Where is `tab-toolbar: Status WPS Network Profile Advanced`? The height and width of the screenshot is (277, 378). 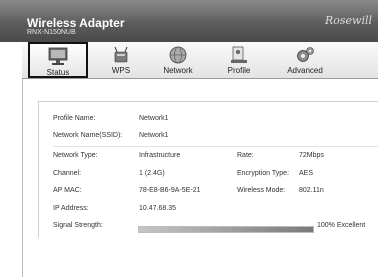 tab-toolbar: Status WPS Network Profile Advanced is located at coordinates (200, 60).